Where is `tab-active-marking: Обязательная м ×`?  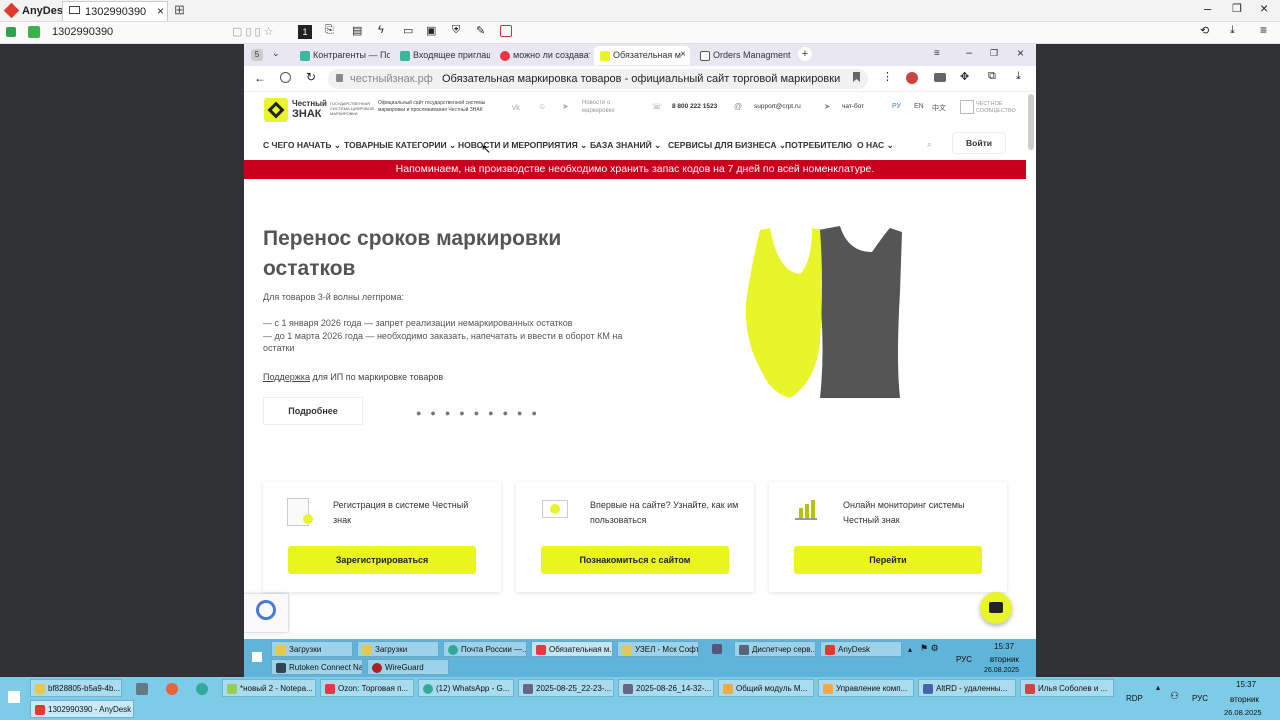
tab-active-marking: Обязательная м × is located at coordinates (642, 55).